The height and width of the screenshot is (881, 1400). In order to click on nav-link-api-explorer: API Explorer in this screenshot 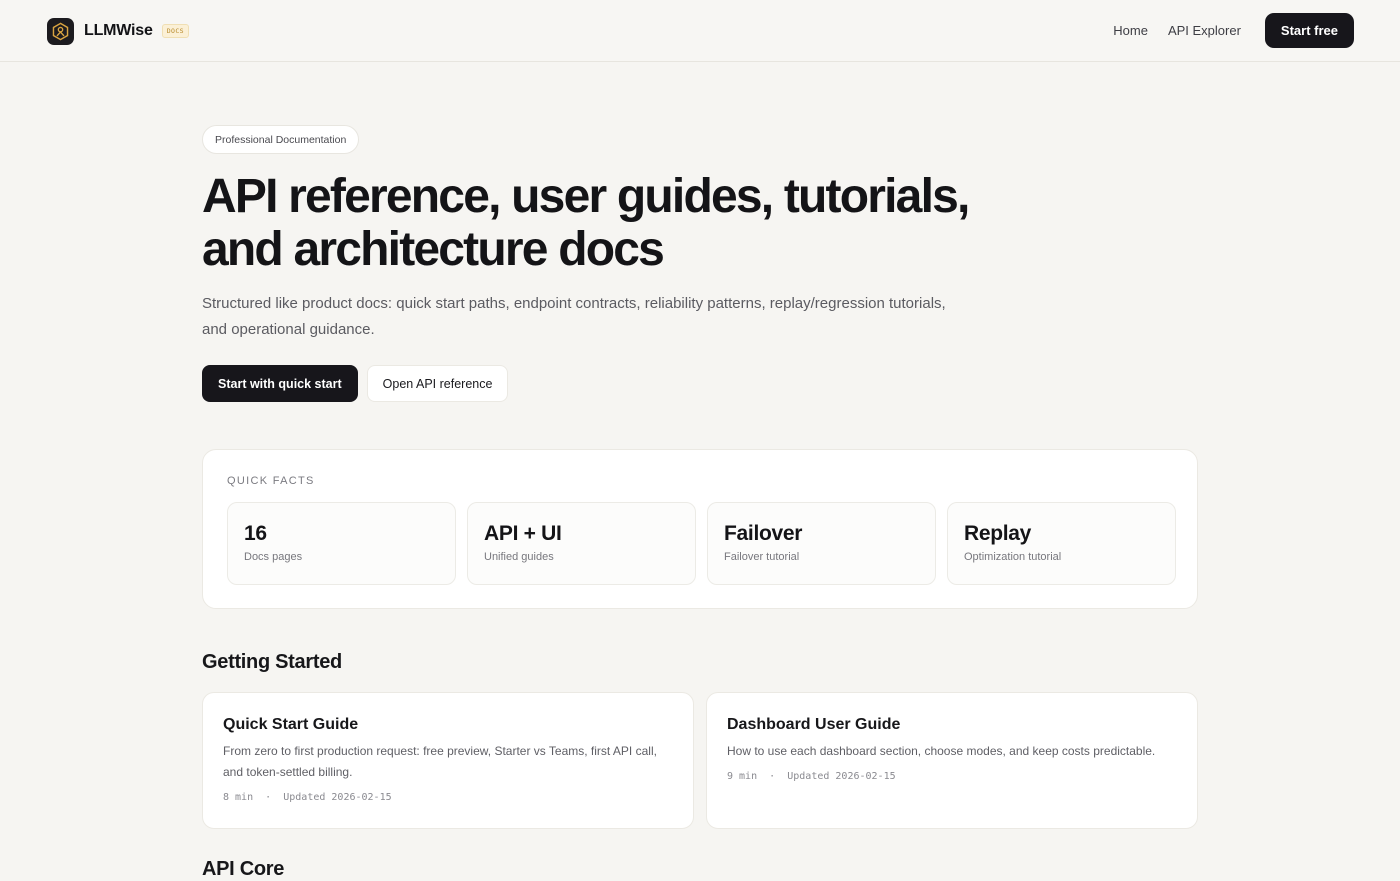, I will do `click(1204, 30)`.